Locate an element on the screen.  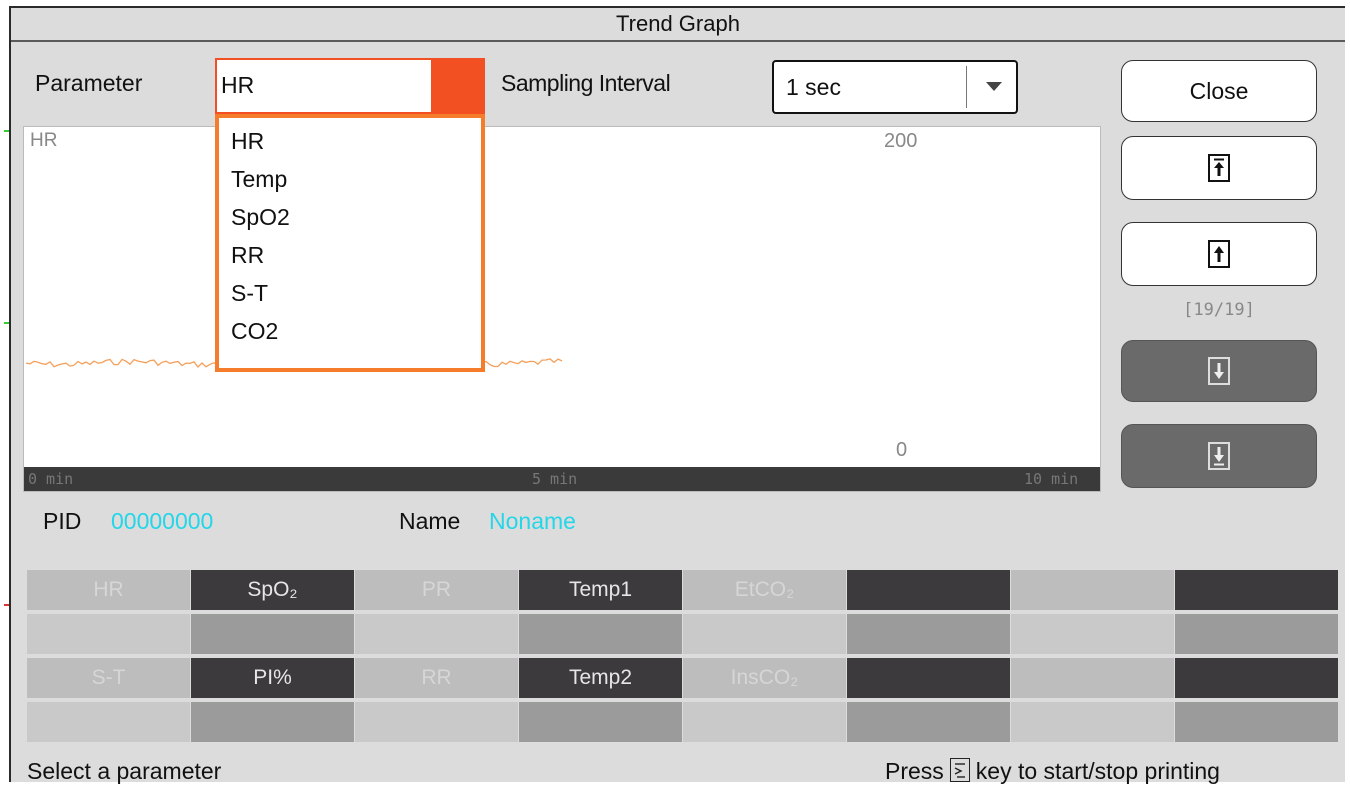
option-st: S-T is located at coordinates (249, 293).